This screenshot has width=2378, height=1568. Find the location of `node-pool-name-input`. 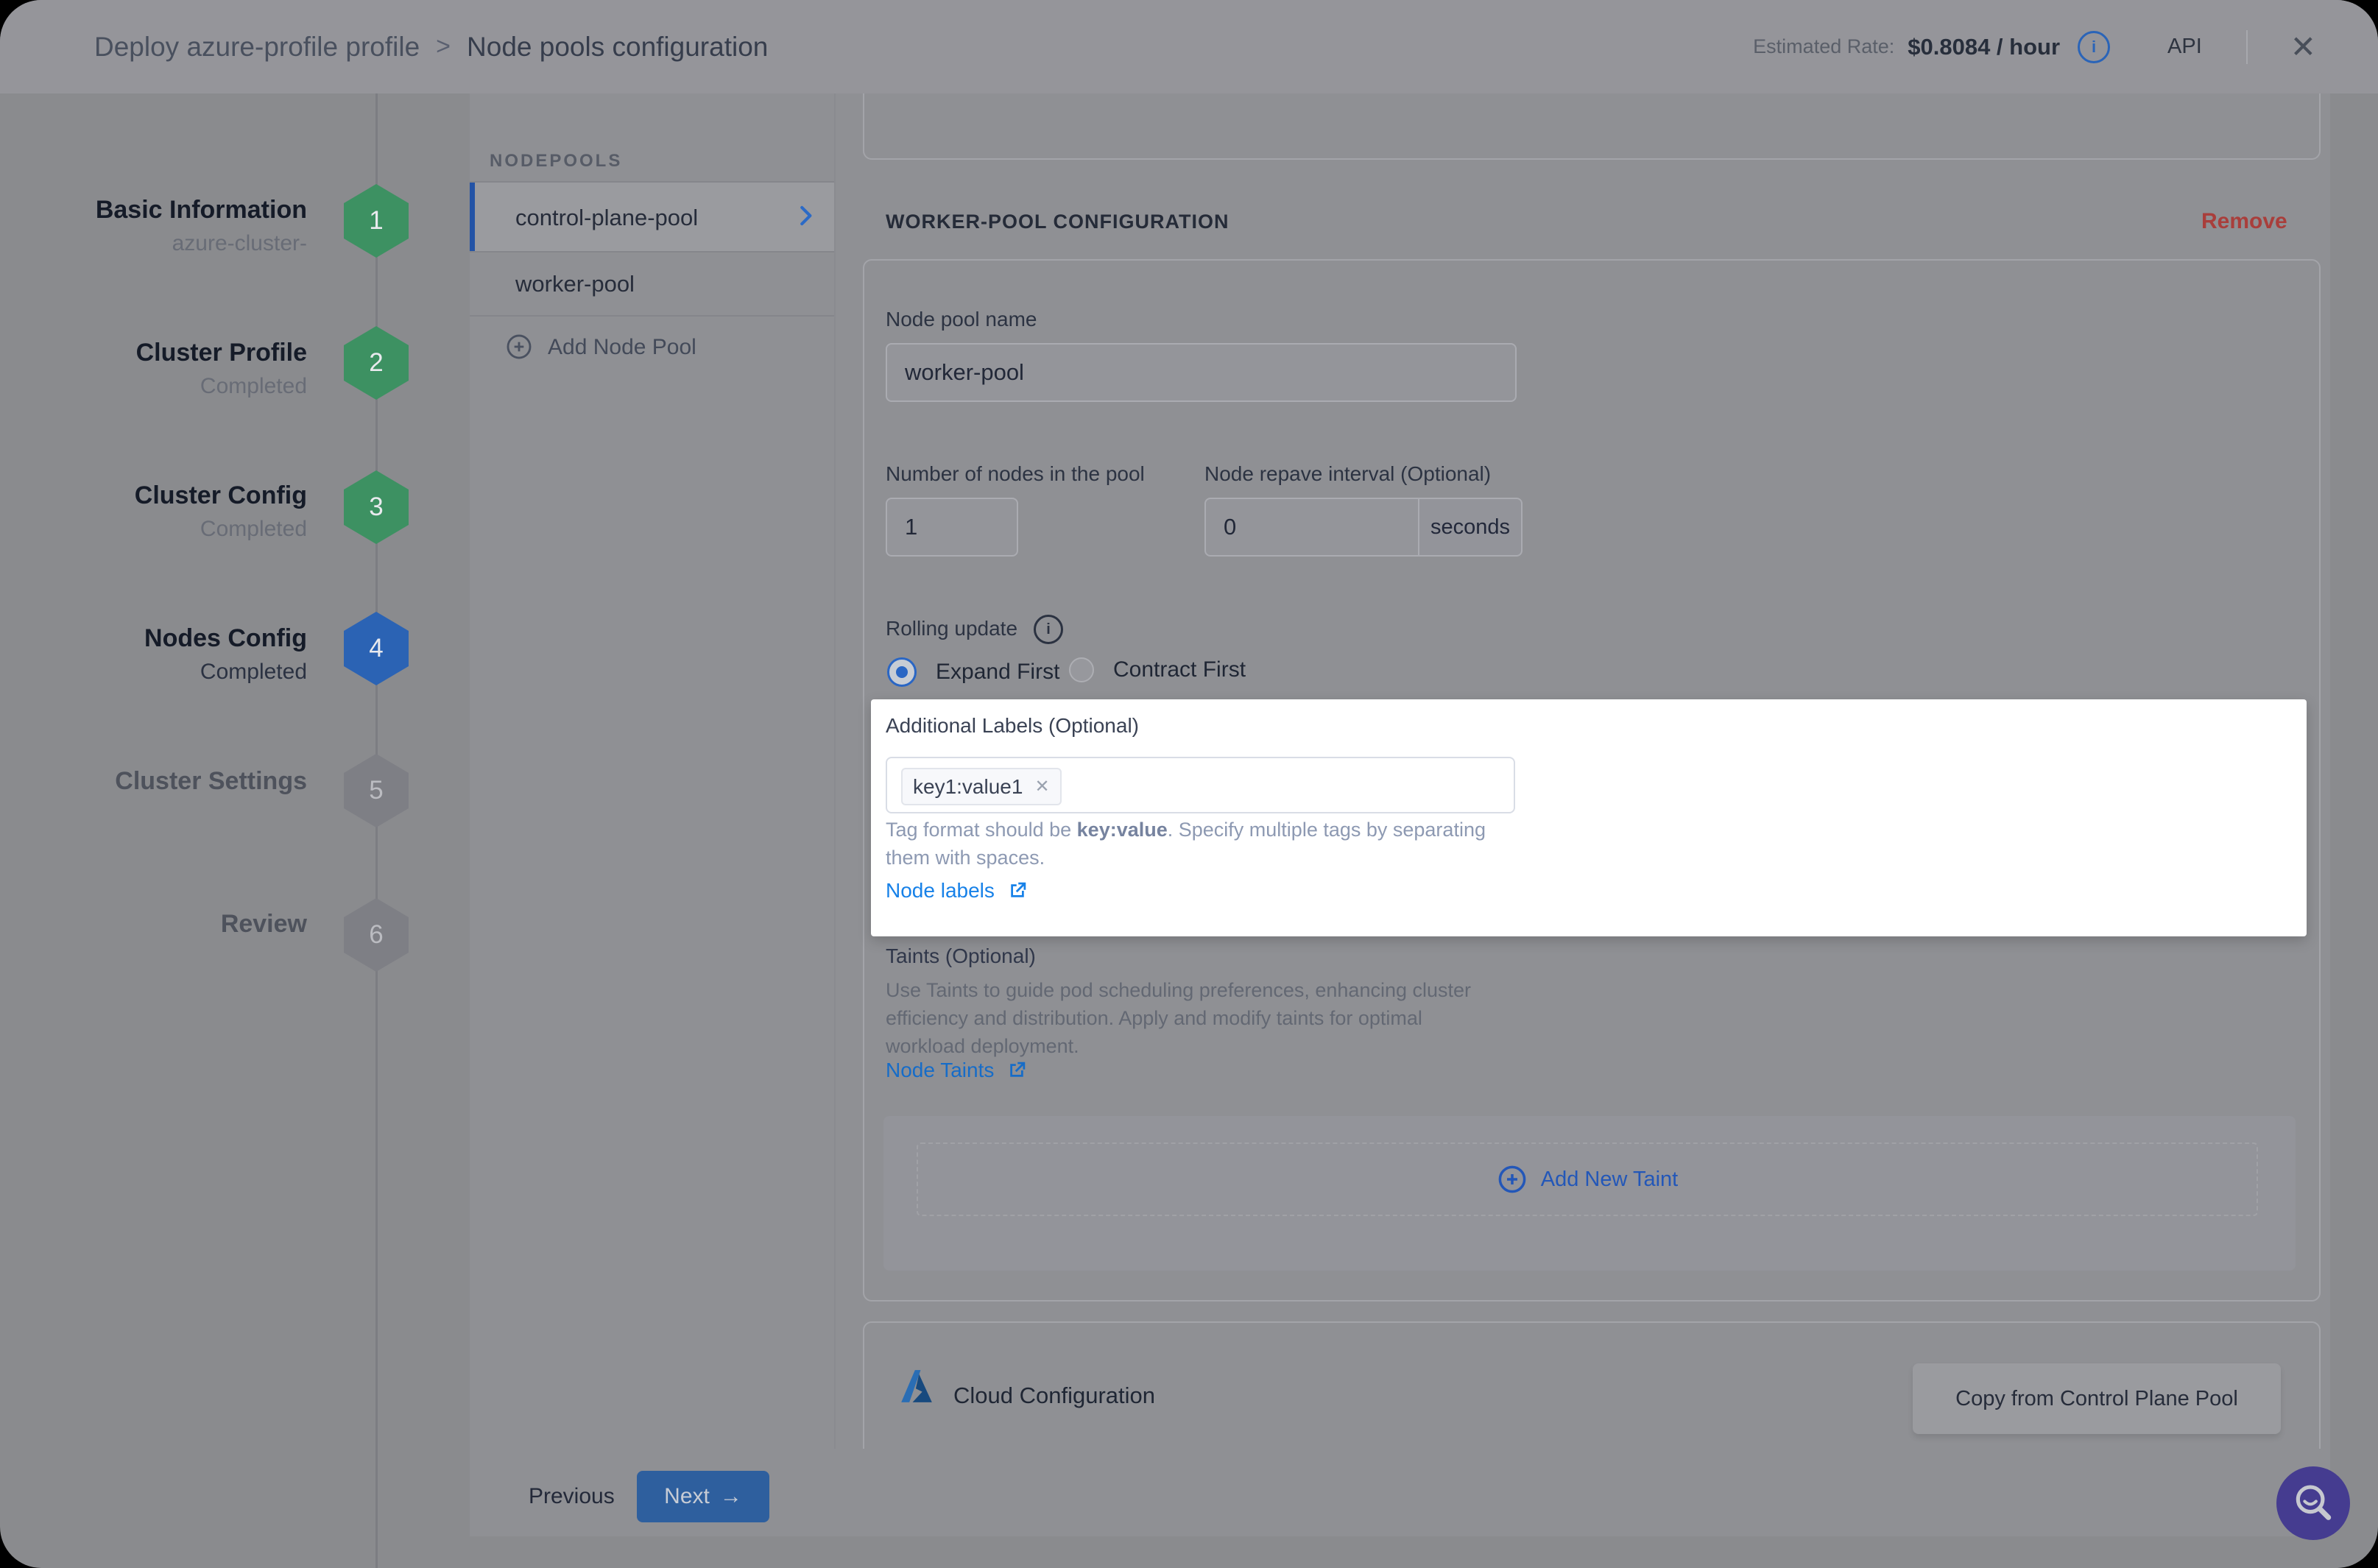

node-pool-name-input is located at coordinates (1201, 373).